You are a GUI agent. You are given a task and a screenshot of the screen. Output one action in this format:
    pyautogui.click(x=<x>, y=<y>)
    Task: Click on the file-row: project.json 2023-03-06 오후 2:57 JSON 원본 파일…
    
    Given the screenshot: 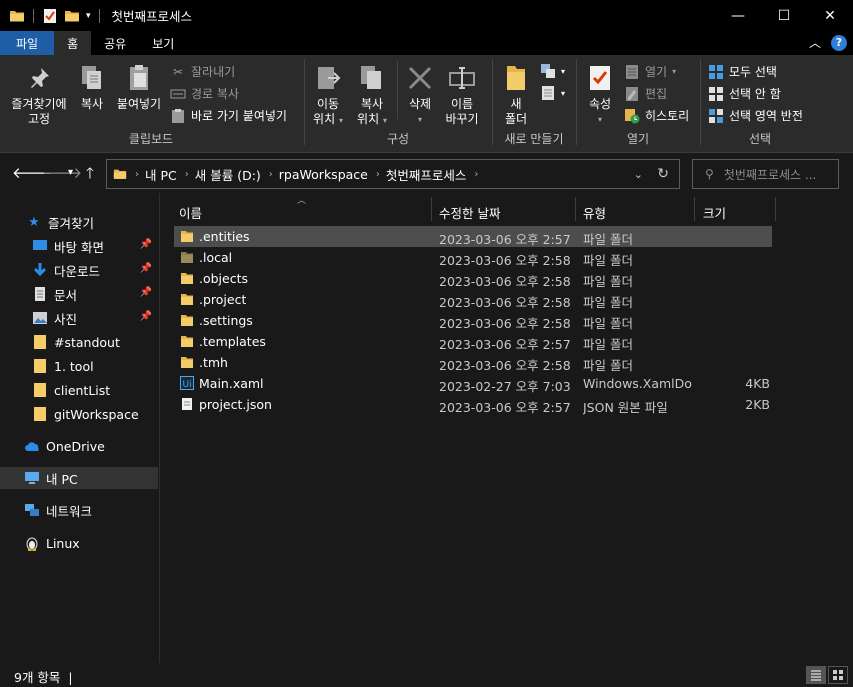 What is the action you would take?
    pyautogui.click(x=473, y=404)
    